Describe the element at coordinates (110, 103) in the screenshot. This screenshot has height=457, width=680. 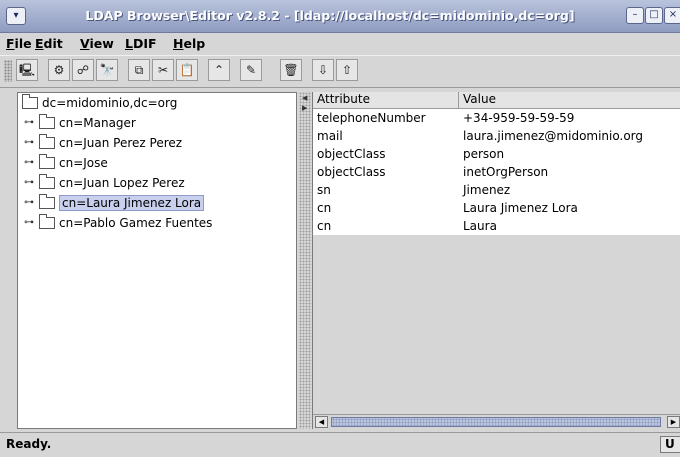
I see `tree-root-label: dc=midominio,dc=org` at that location.